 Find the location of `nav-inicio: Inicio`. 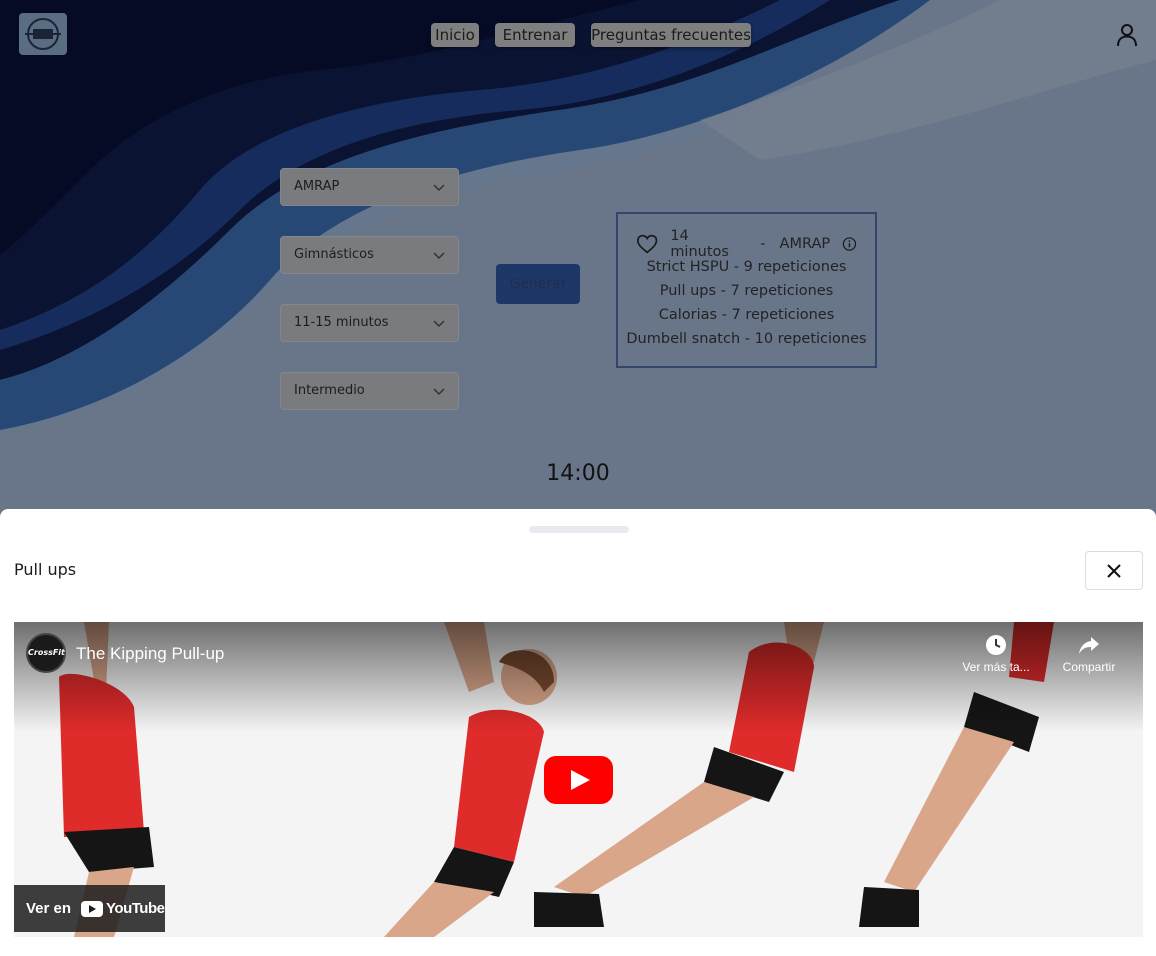

nav-inicio: Inicio is located at coordinates (455, 35).